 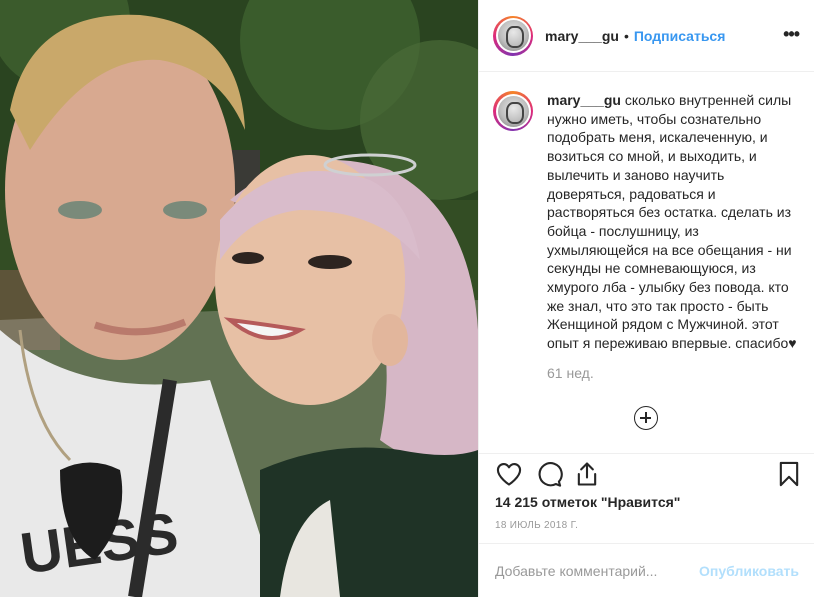 I want to click on caption-avatar, so click(x=513, y=111).